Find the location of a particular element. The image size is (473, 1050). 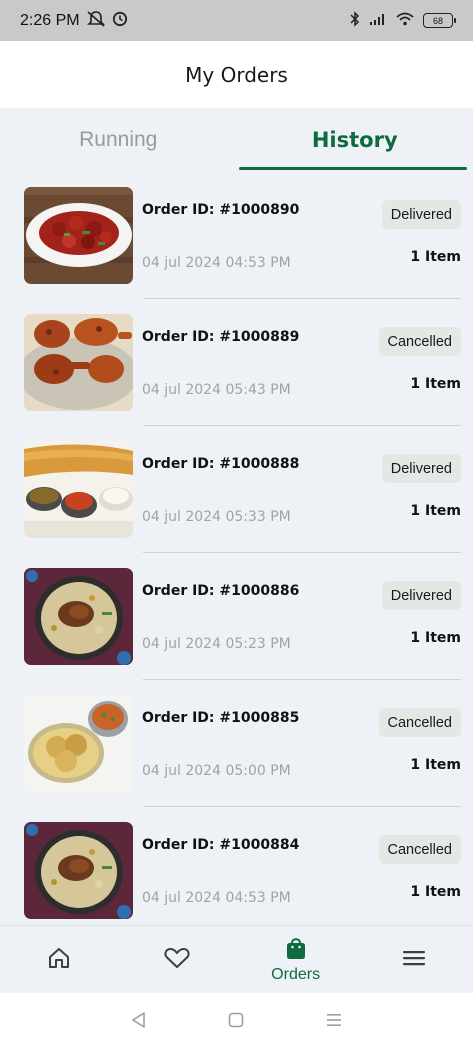

nav-home is located at coordinates (59, 959).